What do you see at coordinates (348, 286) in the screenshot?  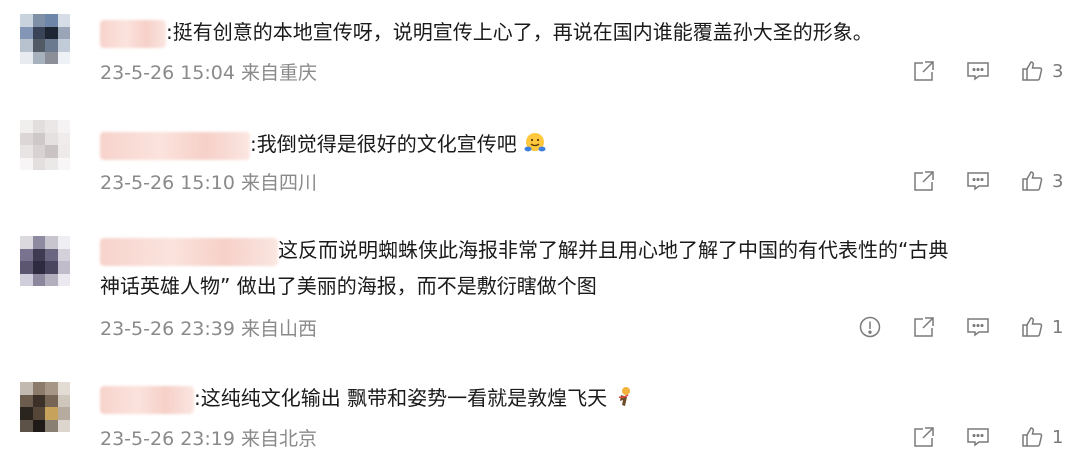 I see `comment-text-continued: 神话英雄人物” 做出了美丽的海报，而不是敷衍瞎做个图` at bounding box center [348, 286].